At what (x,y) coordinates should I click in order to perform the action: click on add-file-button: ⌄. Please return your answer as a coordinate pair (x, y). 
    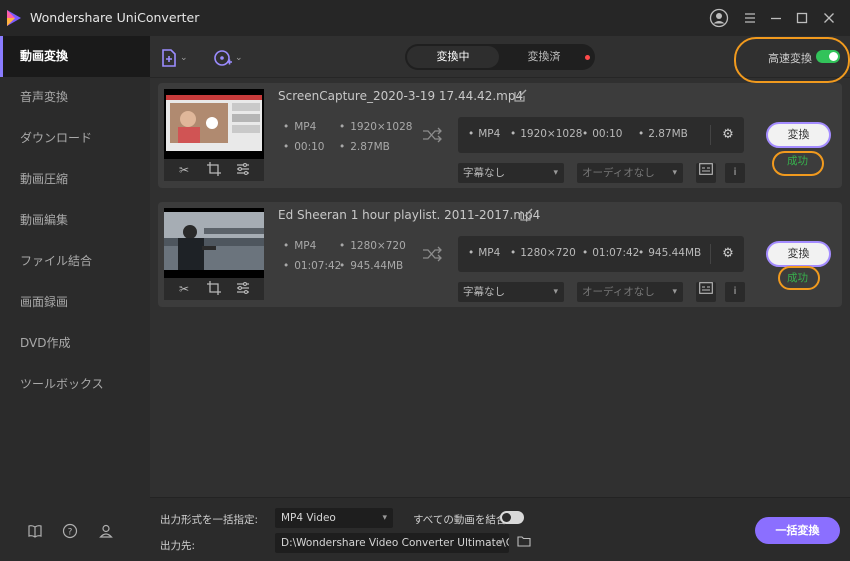
    Looking at the image, I should click on (174, 57).